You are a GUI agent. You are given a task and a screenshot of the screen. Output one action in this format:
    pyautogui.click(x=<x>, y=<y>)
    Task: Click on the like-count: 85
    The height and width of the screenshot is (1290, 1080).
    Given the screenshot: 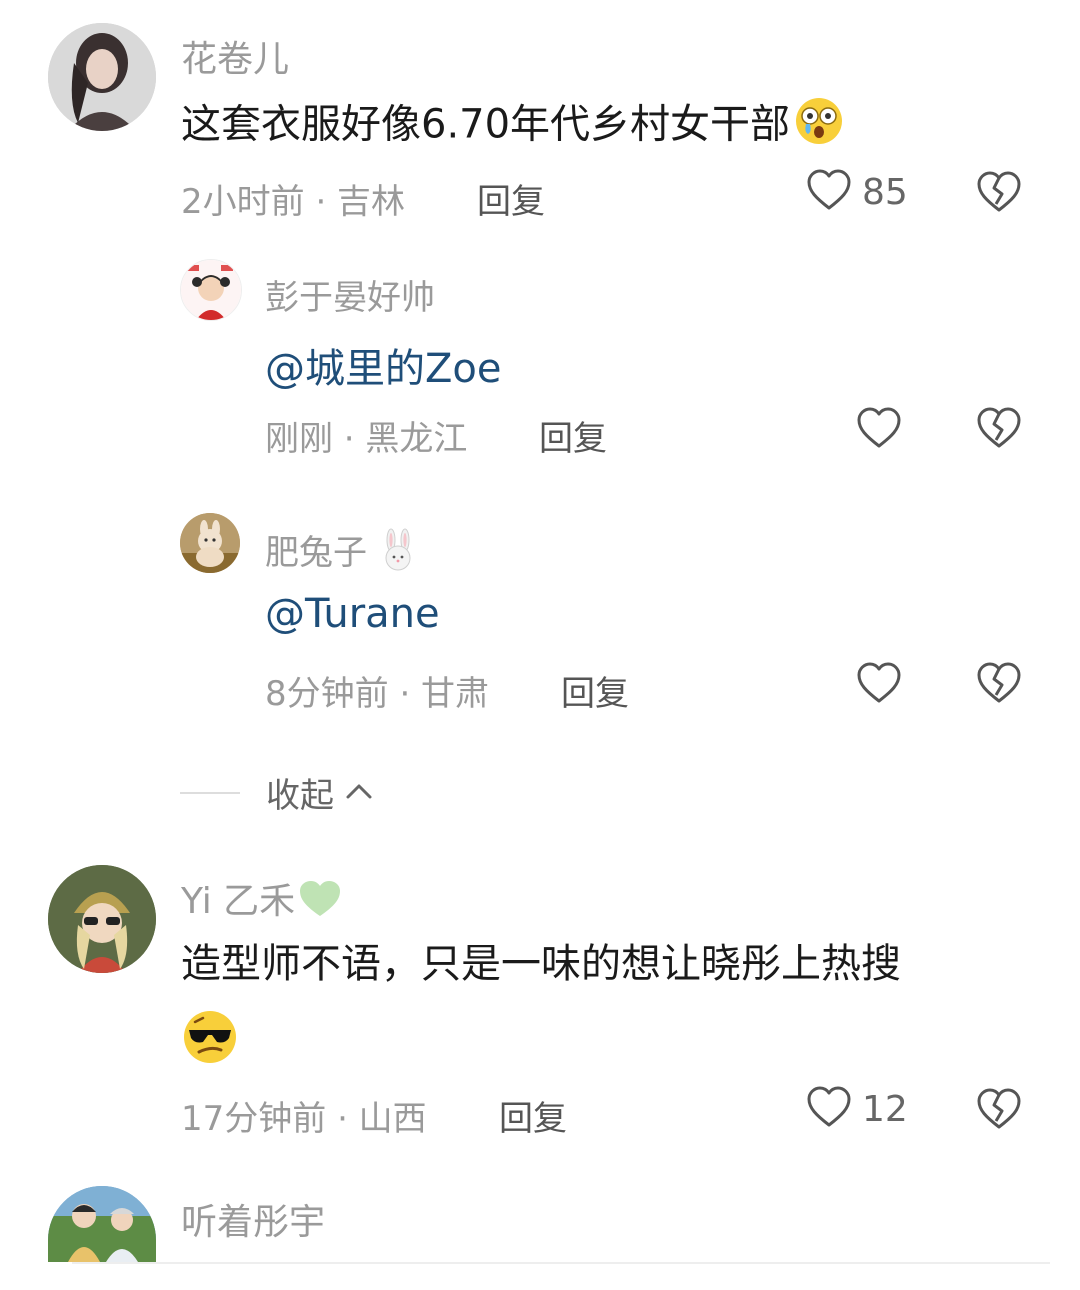 What is the action you would take?
    pyautogui.click(x=885, y=192)
    